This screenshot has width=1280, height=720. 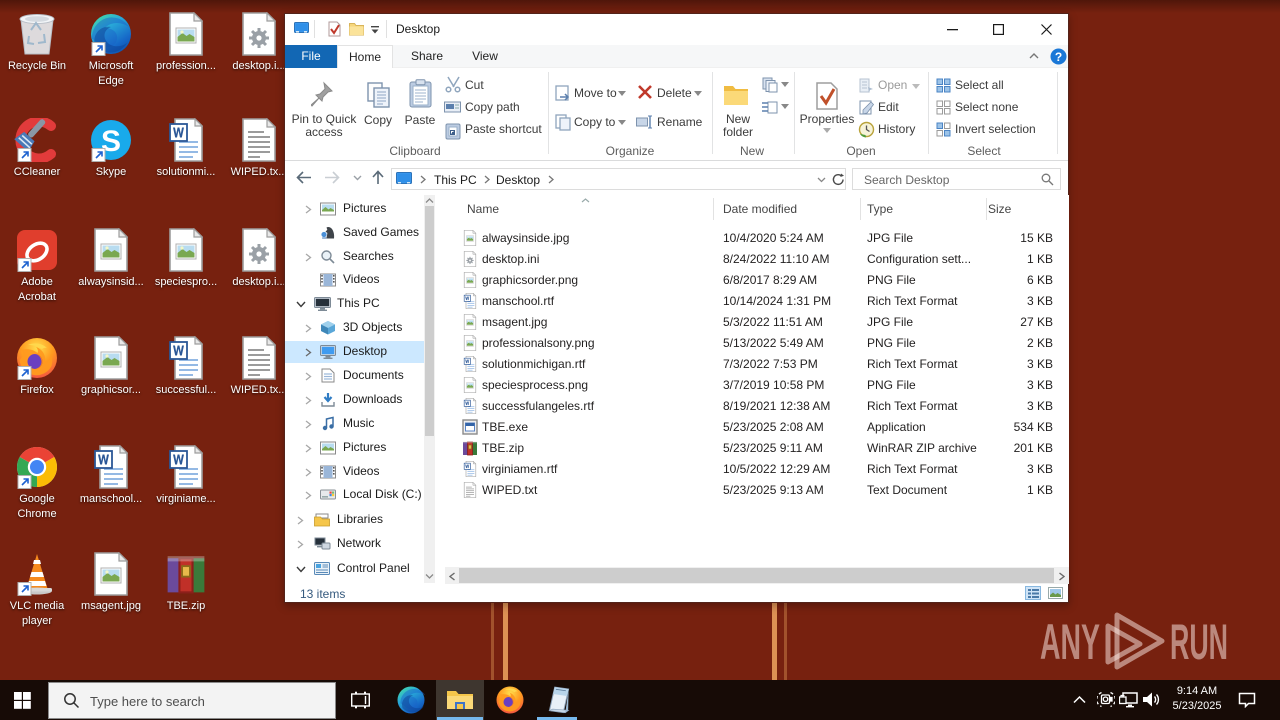 I want to click on svg-text: ANY, so click(x=1070, y=642).